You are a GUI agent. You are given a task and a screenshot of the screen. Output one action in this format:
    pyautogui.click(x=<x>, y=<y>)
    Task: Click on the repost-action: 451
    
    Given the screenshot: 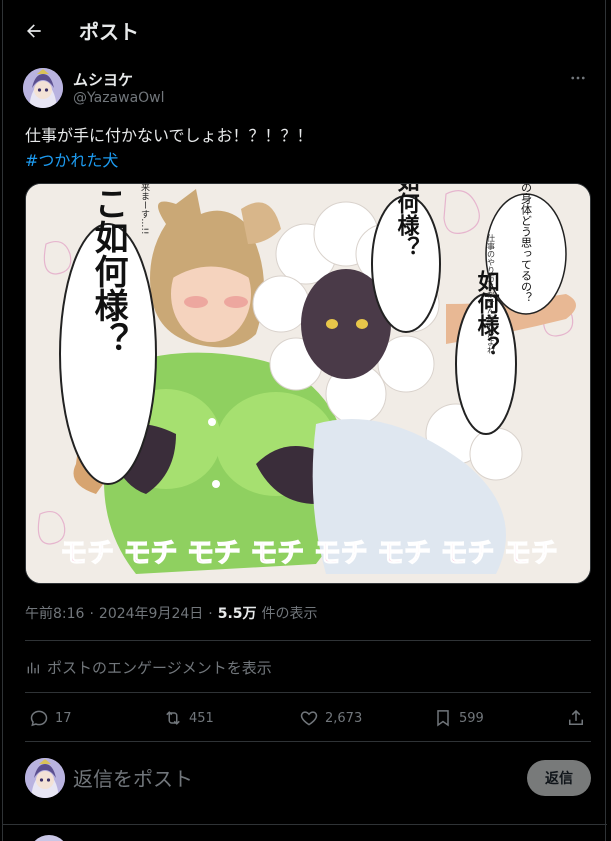 What is the action you would take?
    pyautogui.click(x=188, y=718)
    